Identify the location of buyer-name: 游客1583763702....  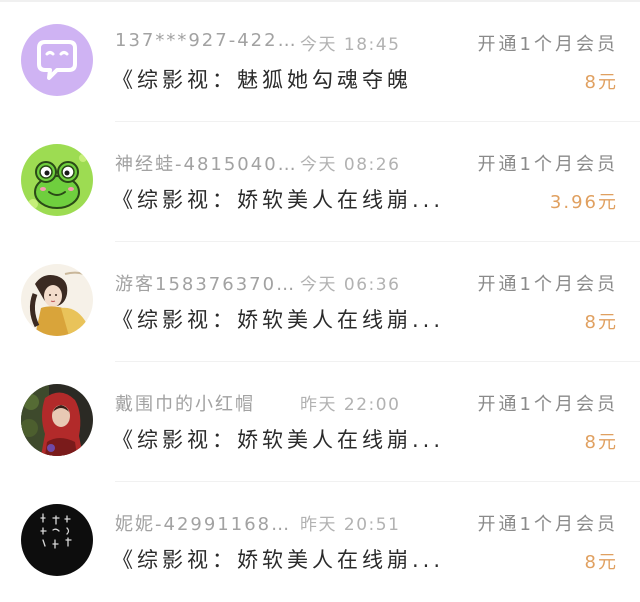
(207, 284).